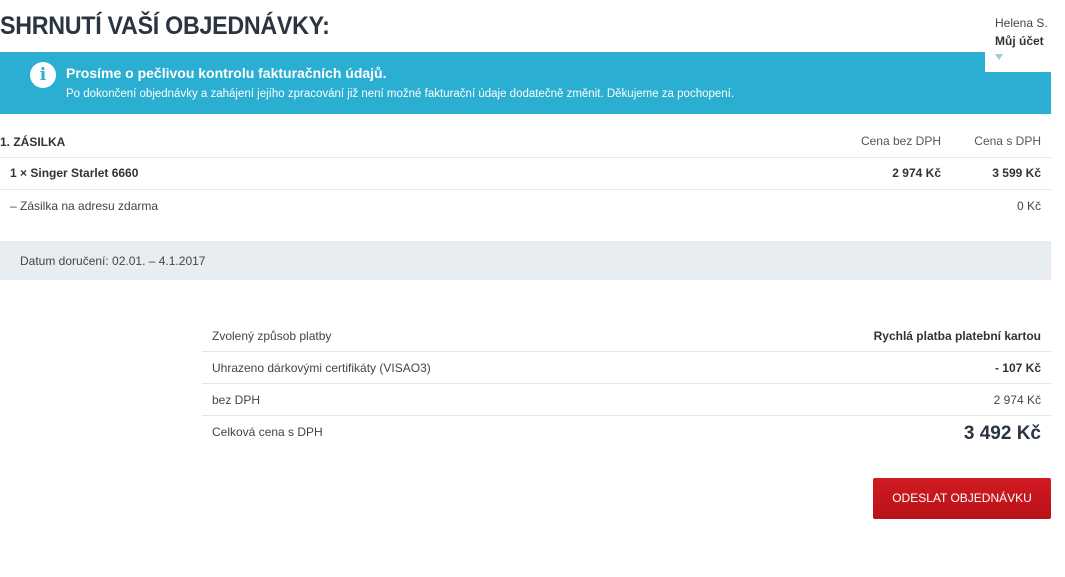 The image size is (1065, 577). Describe the element at coordinates (267, 432) in the screenshot. I see `total-price-label: Celková cena s DPH` at that location.